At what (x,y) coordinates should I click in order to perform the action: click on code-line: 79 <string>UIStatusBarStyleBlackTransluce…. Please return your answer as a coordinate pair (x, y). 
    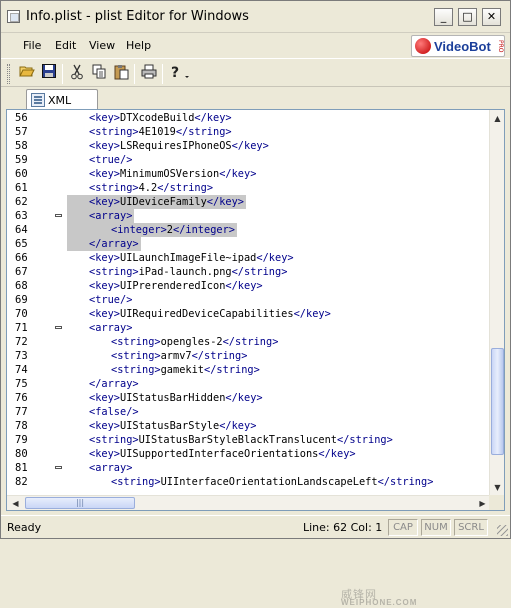
    Looking at the image, I should click on (249, 440).